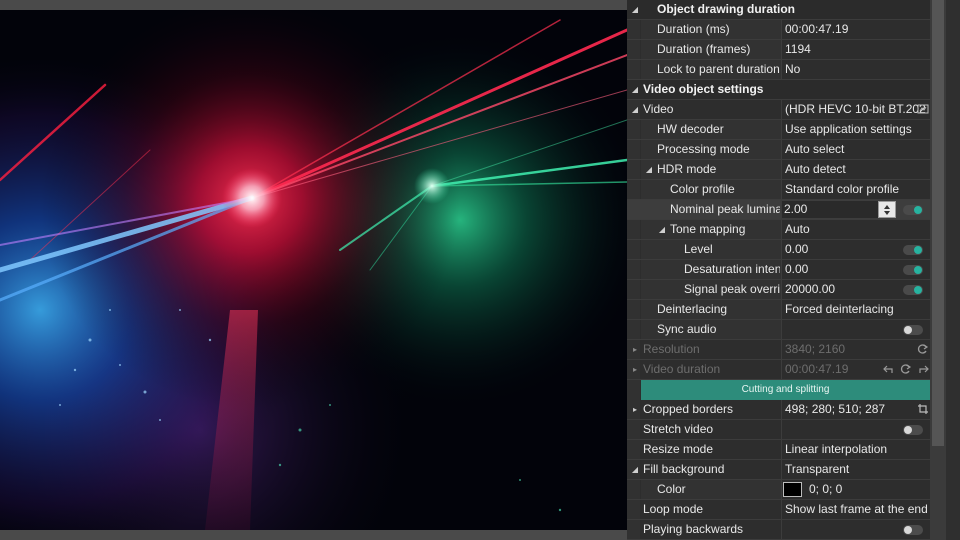 Image resolution: width=960 pixels, height=540 pixels. I want to click on row-desaturation: Desaturation inten 0.00, so click(778, 270).